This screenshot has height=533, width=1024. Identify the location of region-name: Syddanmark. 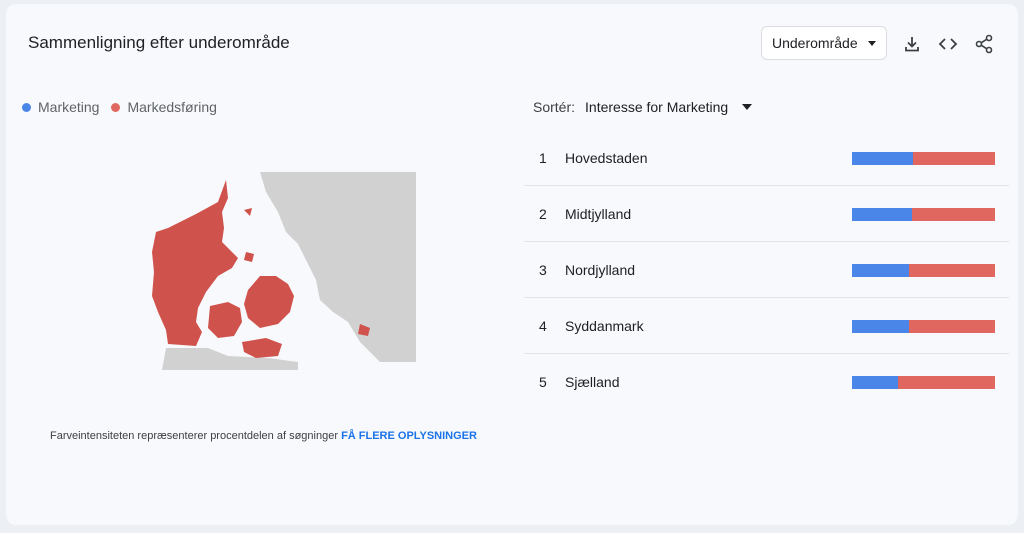
(604, 325).